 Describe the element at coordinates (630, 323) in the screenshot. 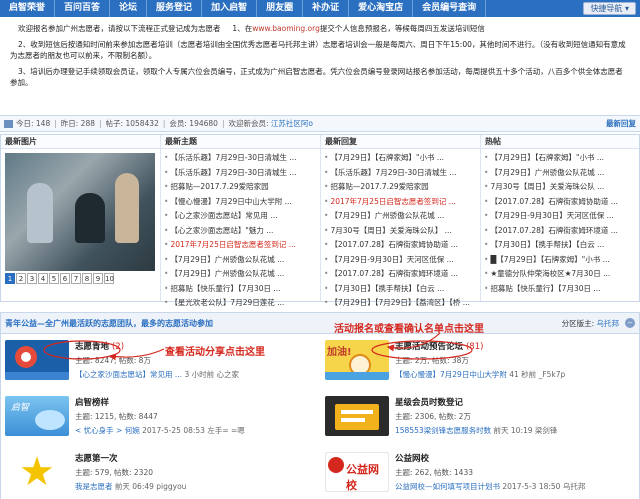

I see `collapse-icon: −` at that location.